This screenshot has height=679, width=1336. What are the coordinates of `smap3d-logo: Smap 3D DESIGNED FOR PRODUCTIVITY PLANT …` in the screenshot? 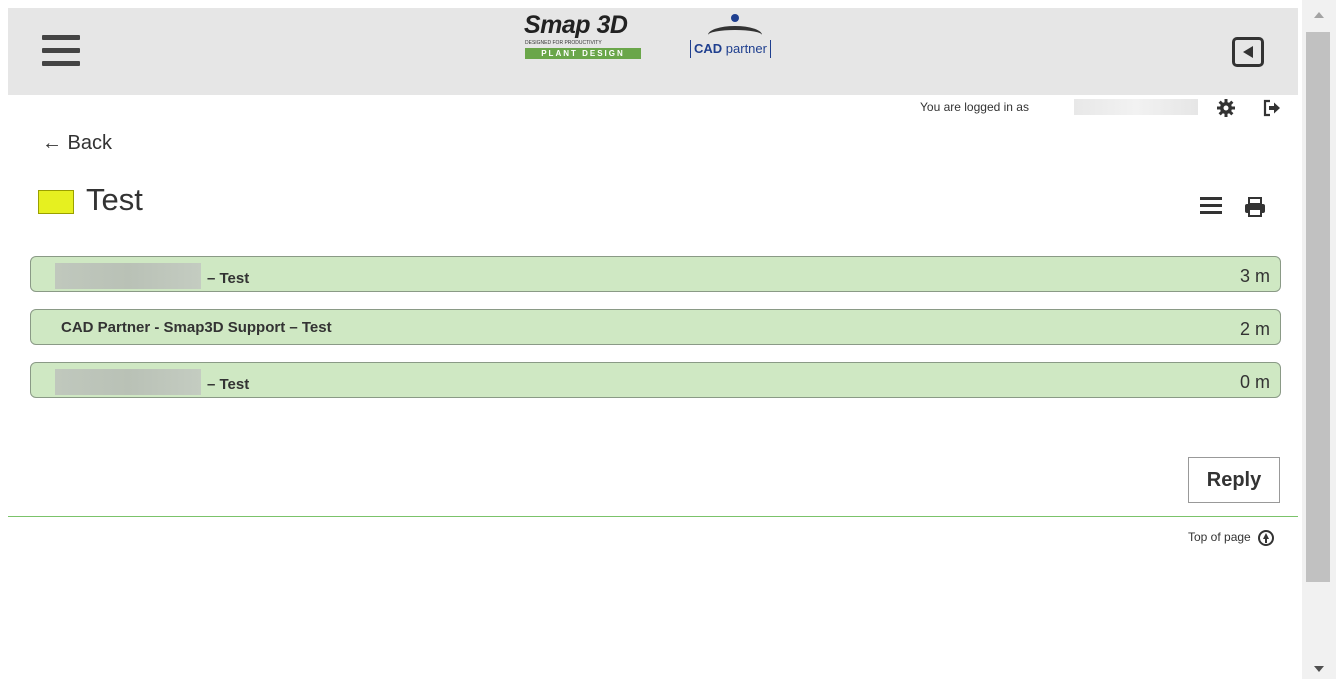 It's located at (579, 40).